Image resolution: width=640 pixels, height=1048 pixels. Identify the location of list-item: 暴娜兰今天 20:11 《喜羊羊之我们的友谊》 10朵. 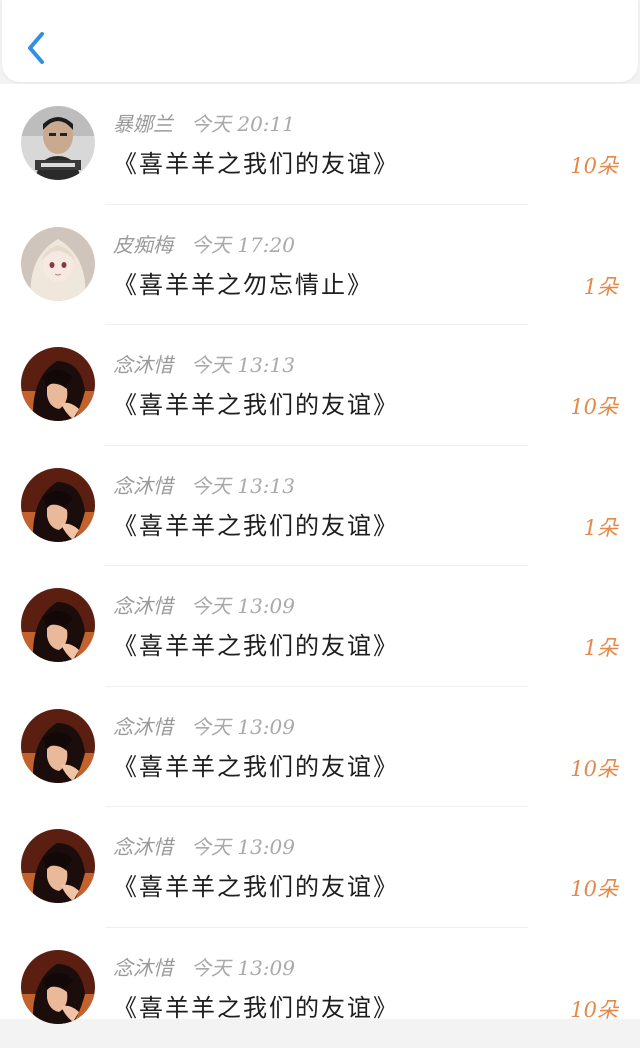
(320, 144).